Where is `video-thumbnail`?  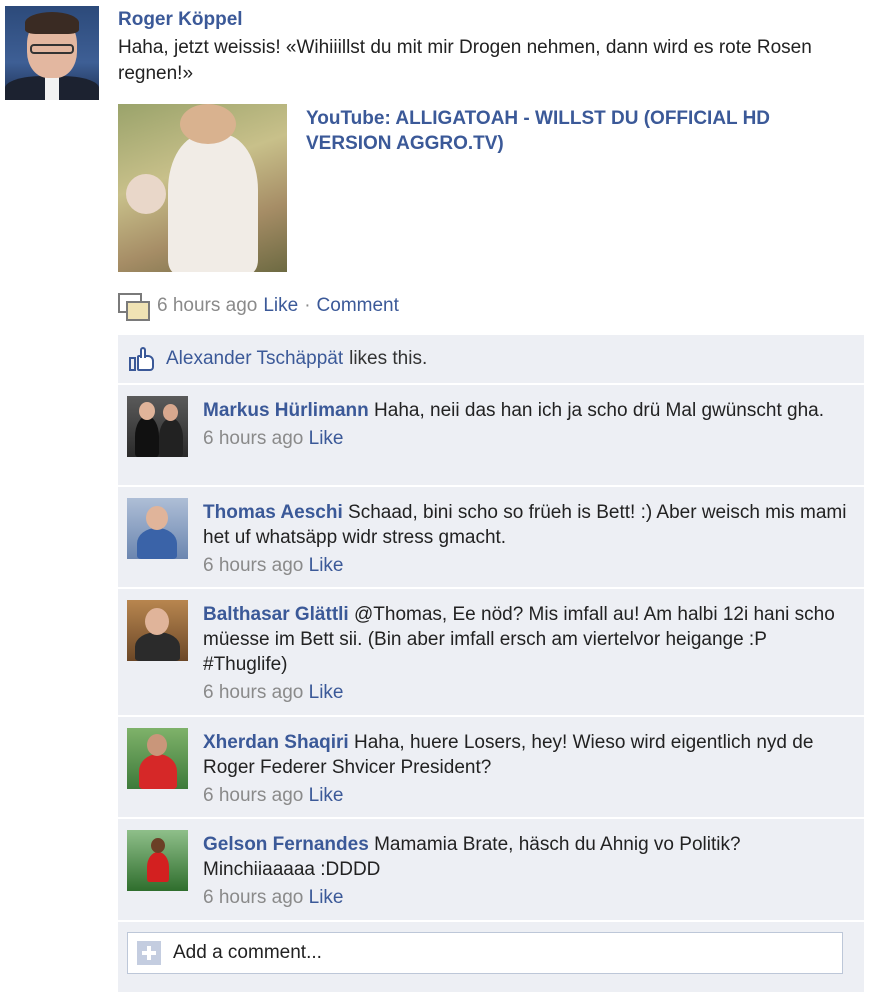 video-thumbnail is located at coordinates (202, 188).